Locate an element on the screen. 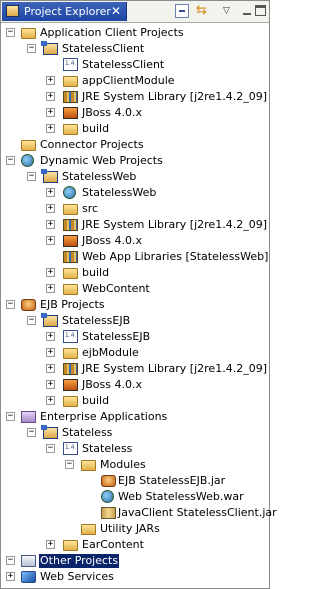  category-folder-icon is located at coordinates (28, 33).